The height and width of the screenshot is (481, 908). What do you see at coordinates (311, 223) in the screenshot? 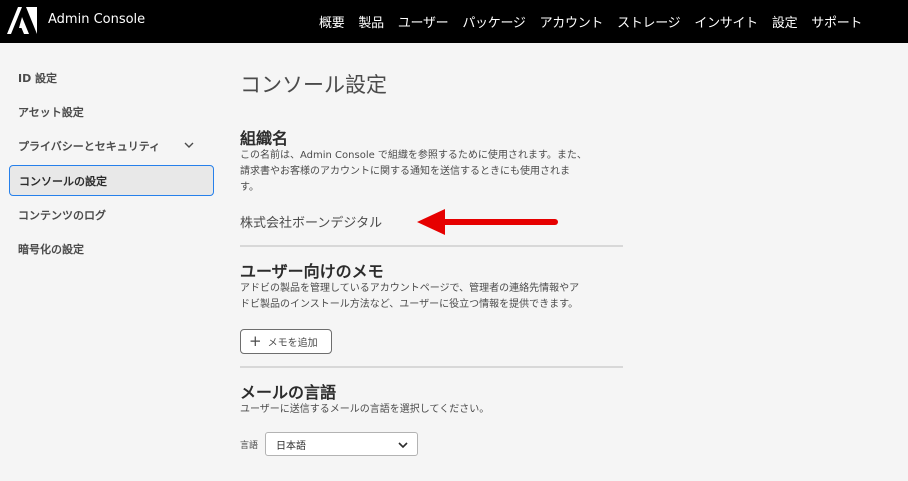
I see `org-name-value: 株式会社ボーンデジタル` at bounding box center [311, 223].